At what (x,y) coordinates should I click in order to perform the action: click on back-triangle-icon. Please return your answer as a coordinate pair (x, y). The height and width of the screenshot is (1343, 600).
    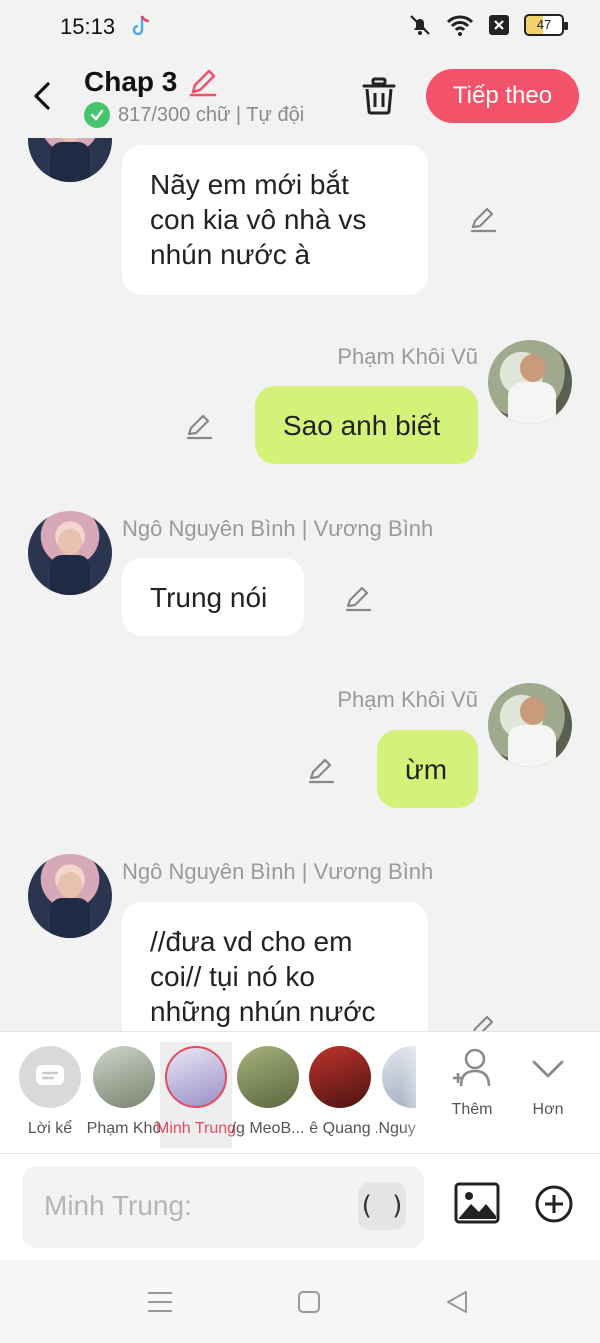
    Looking at the image, I should click on (457, 1302).